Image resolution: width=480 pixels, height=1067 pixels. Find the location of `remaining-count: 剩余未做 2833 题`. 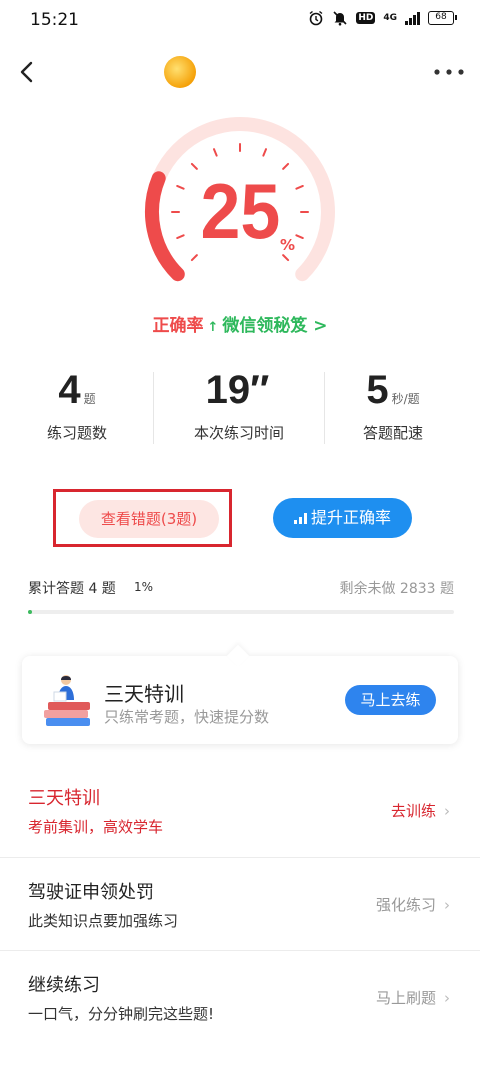

remaining-count: 剩余未做 2833 题 is located at coordinates (396, 589).